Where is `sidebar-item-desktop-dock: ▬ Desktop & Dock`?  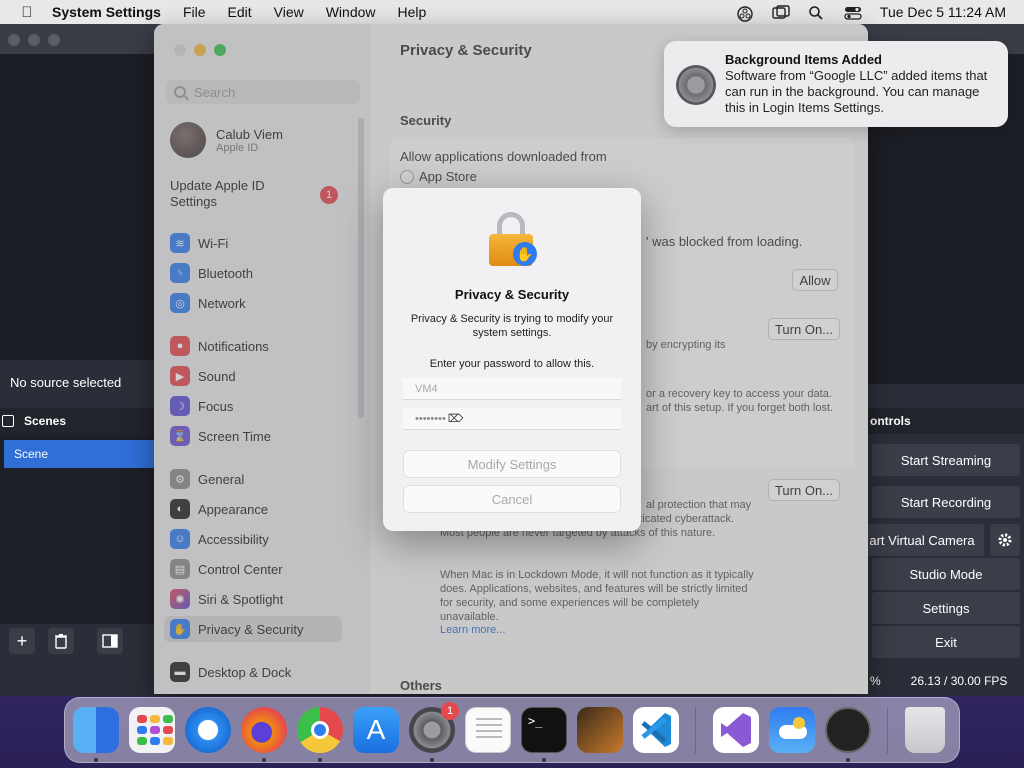
sidebar-item-desktop-dock: ▬ Desktop & Dock is located at coordinates (262, 672).